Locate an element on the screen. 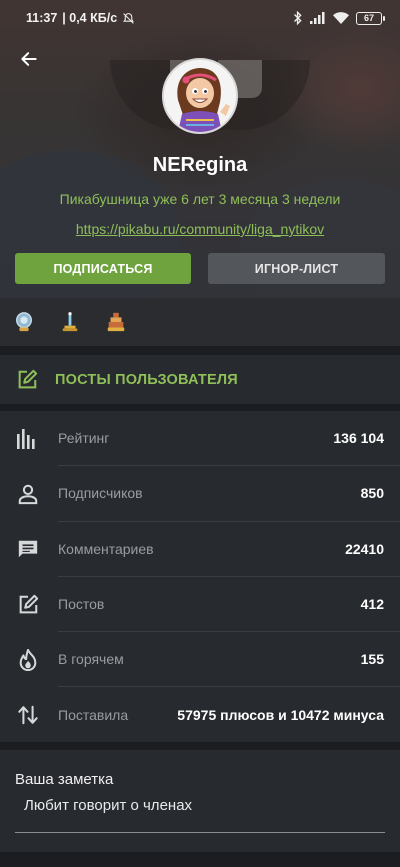 The image size is (400, 867). cake-award-glyph is located at coordinates (116, 322).